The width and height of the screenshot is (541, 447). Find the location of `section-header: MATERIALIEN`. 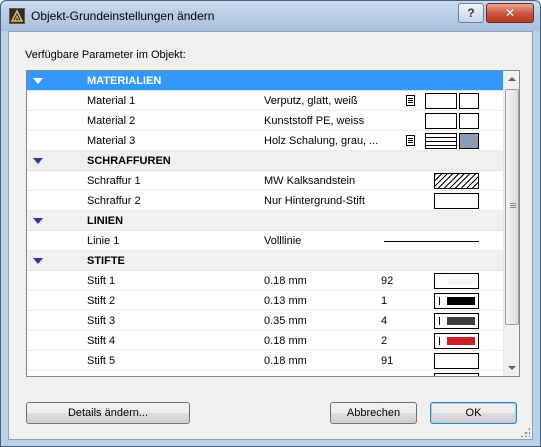

section-header: MATERIALIEN is located at coordinates (265, 81).